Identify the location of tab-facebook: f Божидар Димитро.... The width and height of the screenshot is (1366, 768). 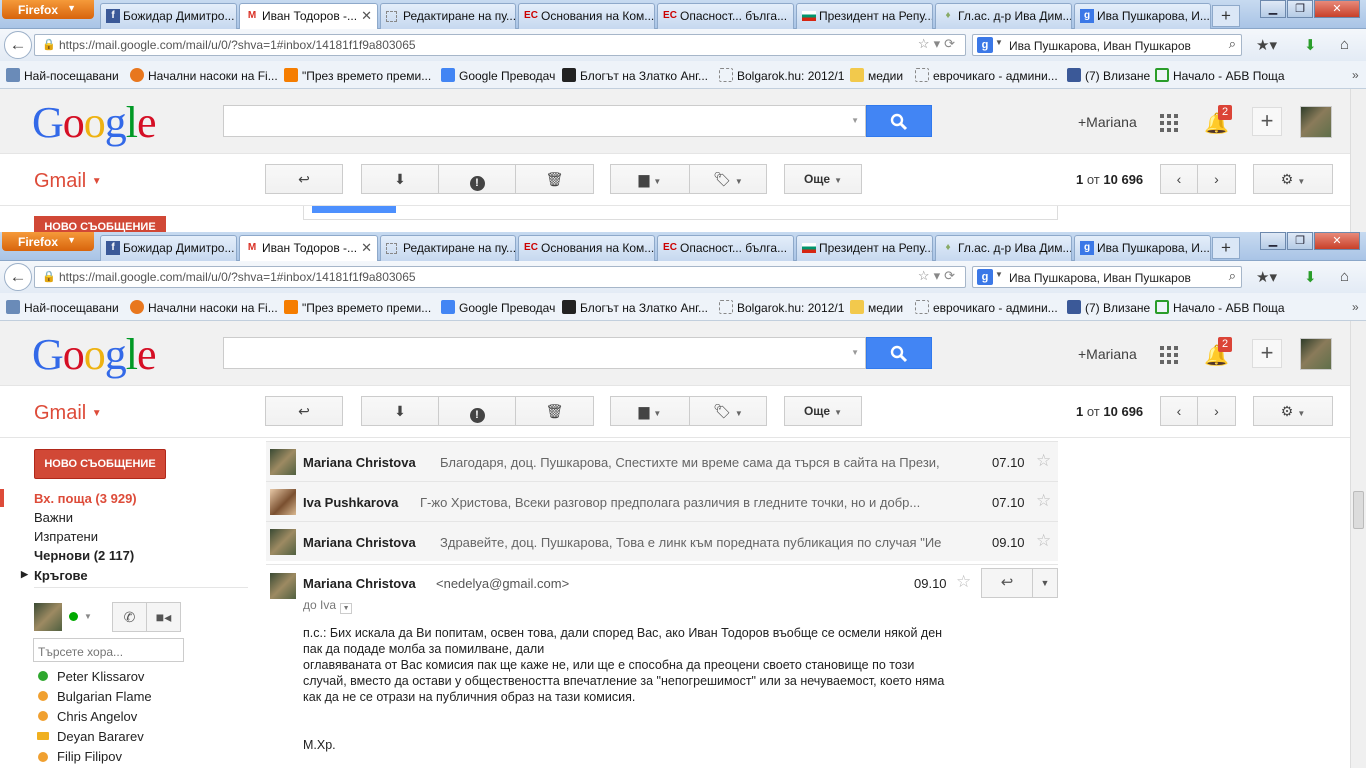
(168, 248).